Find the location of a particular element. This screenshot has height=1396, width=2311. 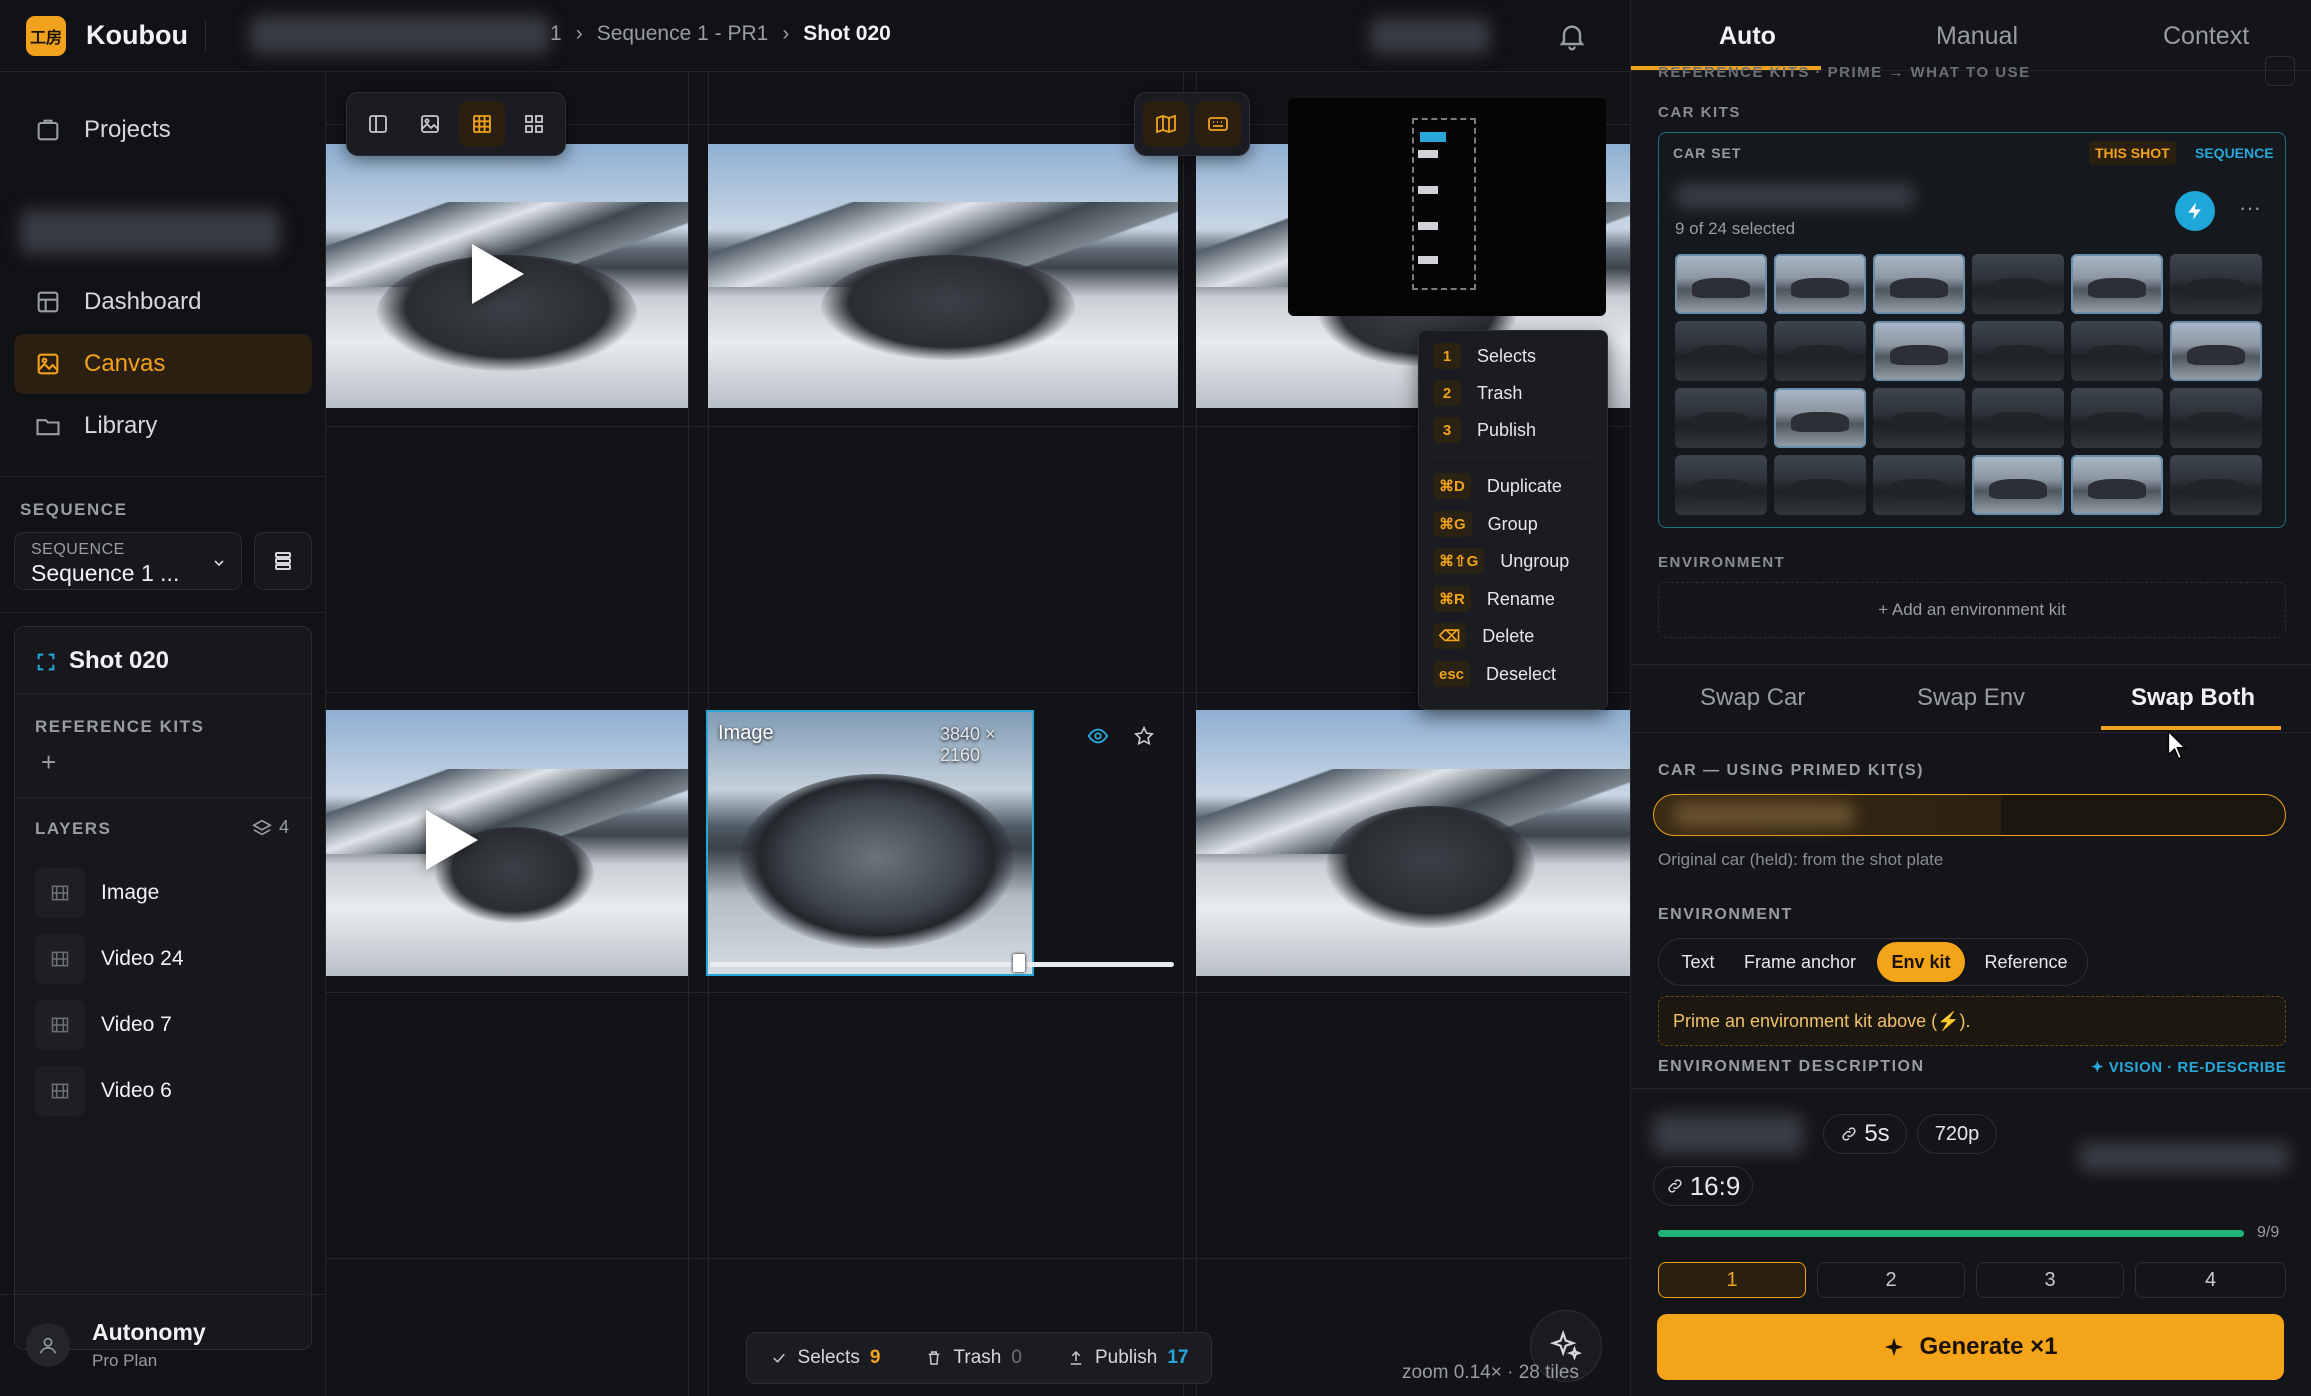

menu-item-group: ⌘G Group is located at coordinates (1485, 524).